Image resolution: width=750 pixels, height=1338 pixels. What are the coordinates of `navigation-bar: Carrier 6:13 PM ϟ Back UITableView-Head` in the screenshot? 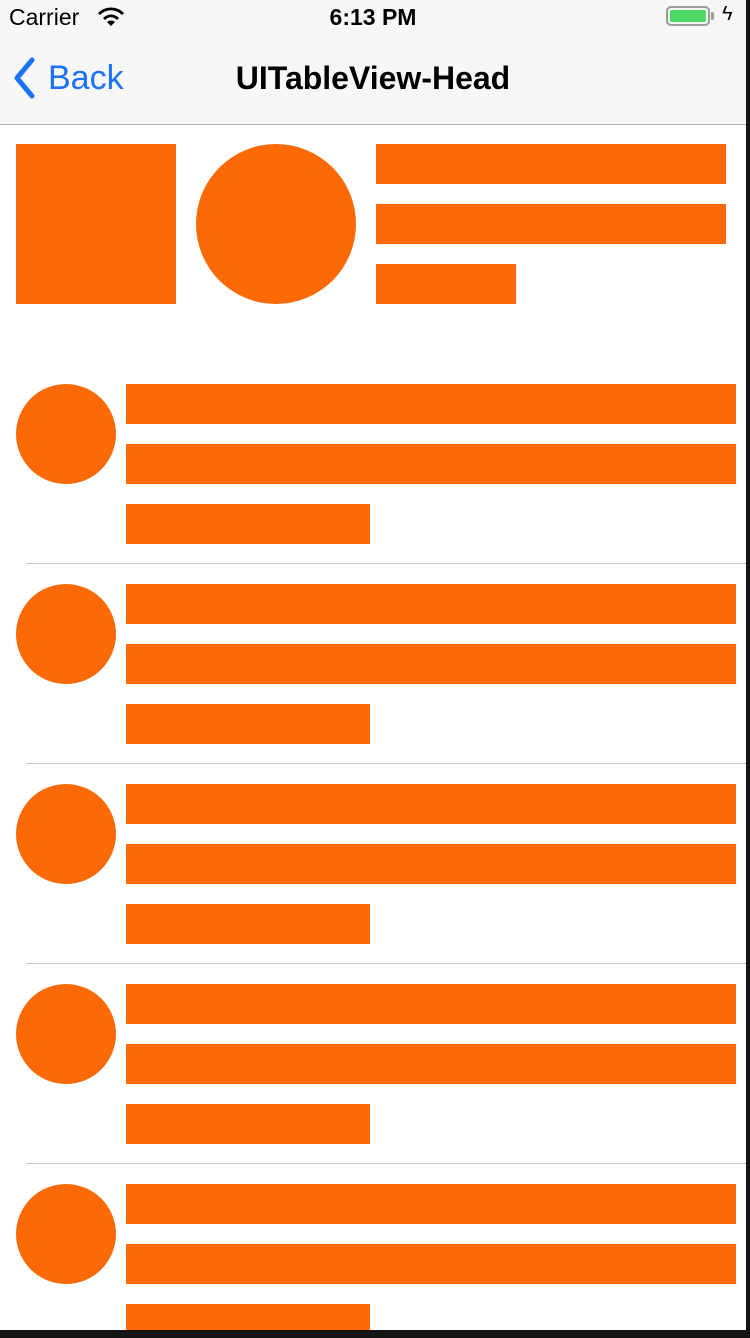 It's located at (373, 62).